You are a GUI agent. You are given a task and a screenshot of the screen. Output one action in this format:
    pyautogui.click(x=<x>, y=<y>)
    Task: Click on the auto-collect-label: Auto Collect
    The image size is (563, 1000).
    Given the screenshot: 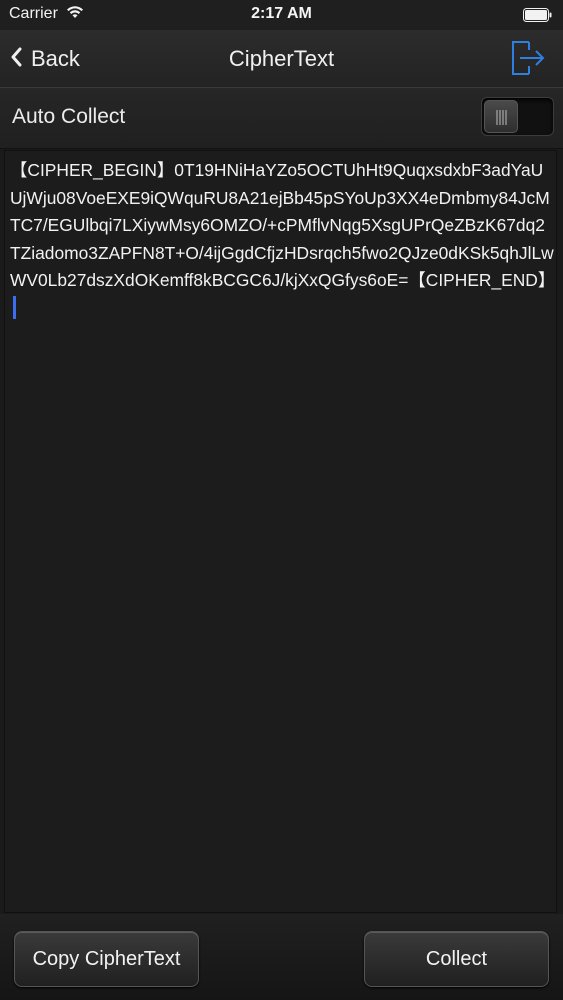 What is the action you would take?
    pyautogui.click(x=69, y=116)
    